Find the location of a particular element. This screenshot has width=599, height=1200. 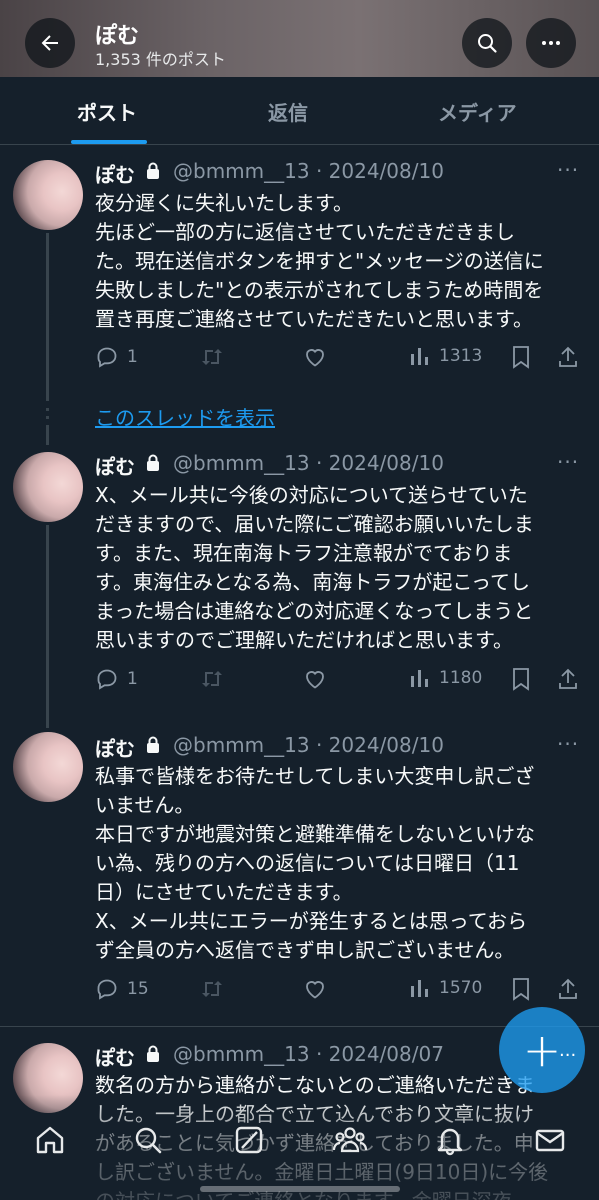

compose-button: + ··· is located at coordinates (542, 1050).